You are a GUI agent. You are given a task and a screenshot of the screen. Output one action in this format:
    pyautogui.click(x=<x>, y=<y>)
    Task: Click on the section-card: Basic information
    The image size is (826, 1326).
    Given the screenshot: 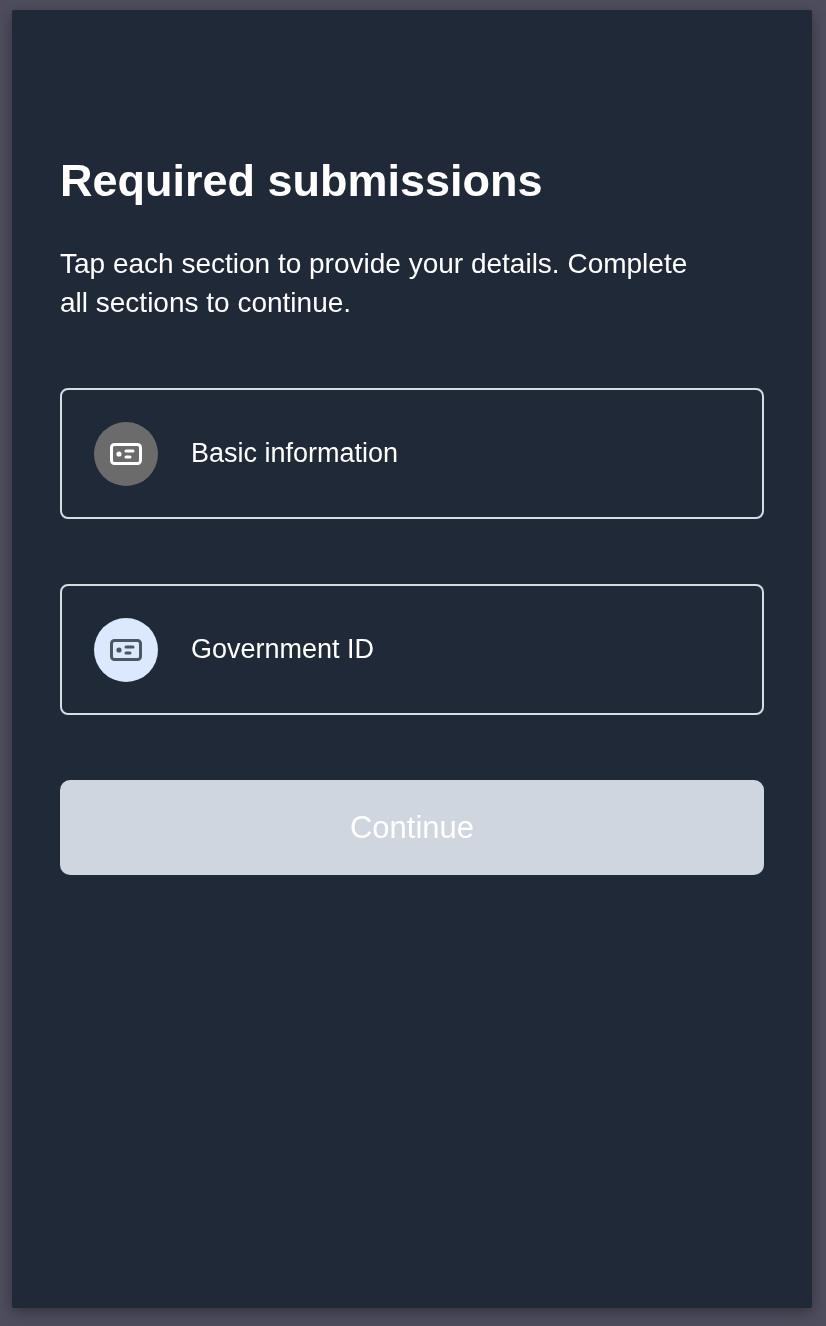 What is the action you would take?
    pyautogui.click(x=412, y=453)
    